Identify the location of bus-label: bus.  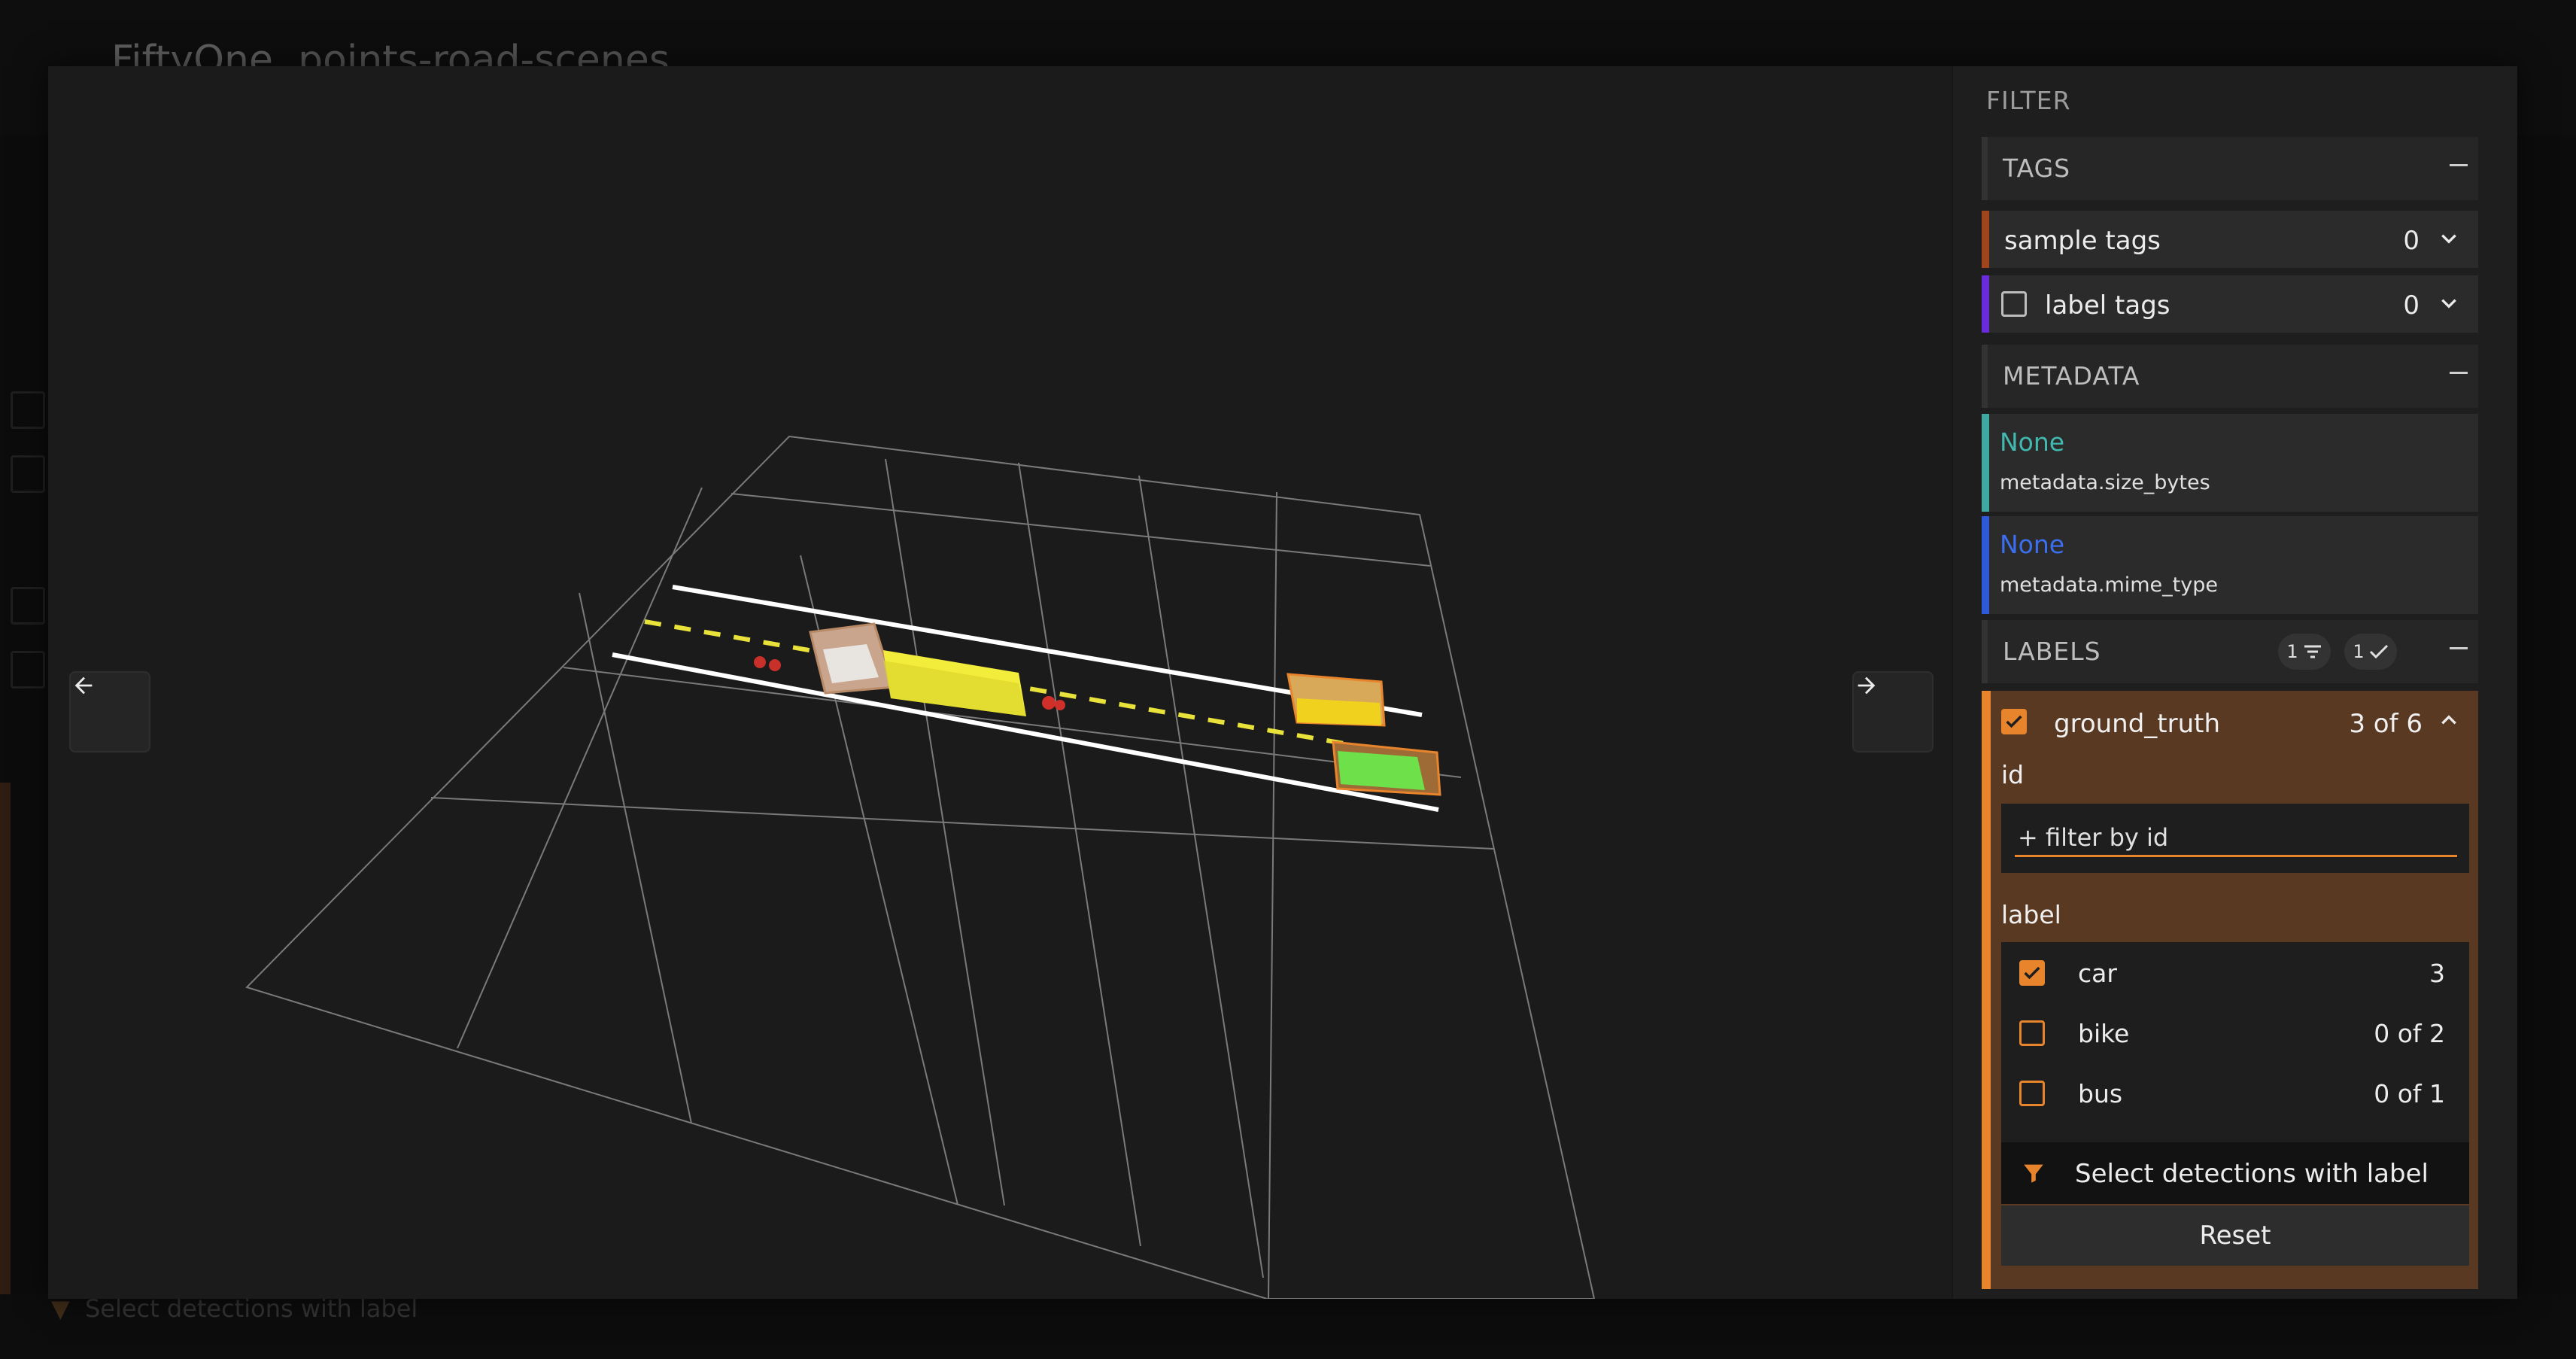
(2100, 1093).